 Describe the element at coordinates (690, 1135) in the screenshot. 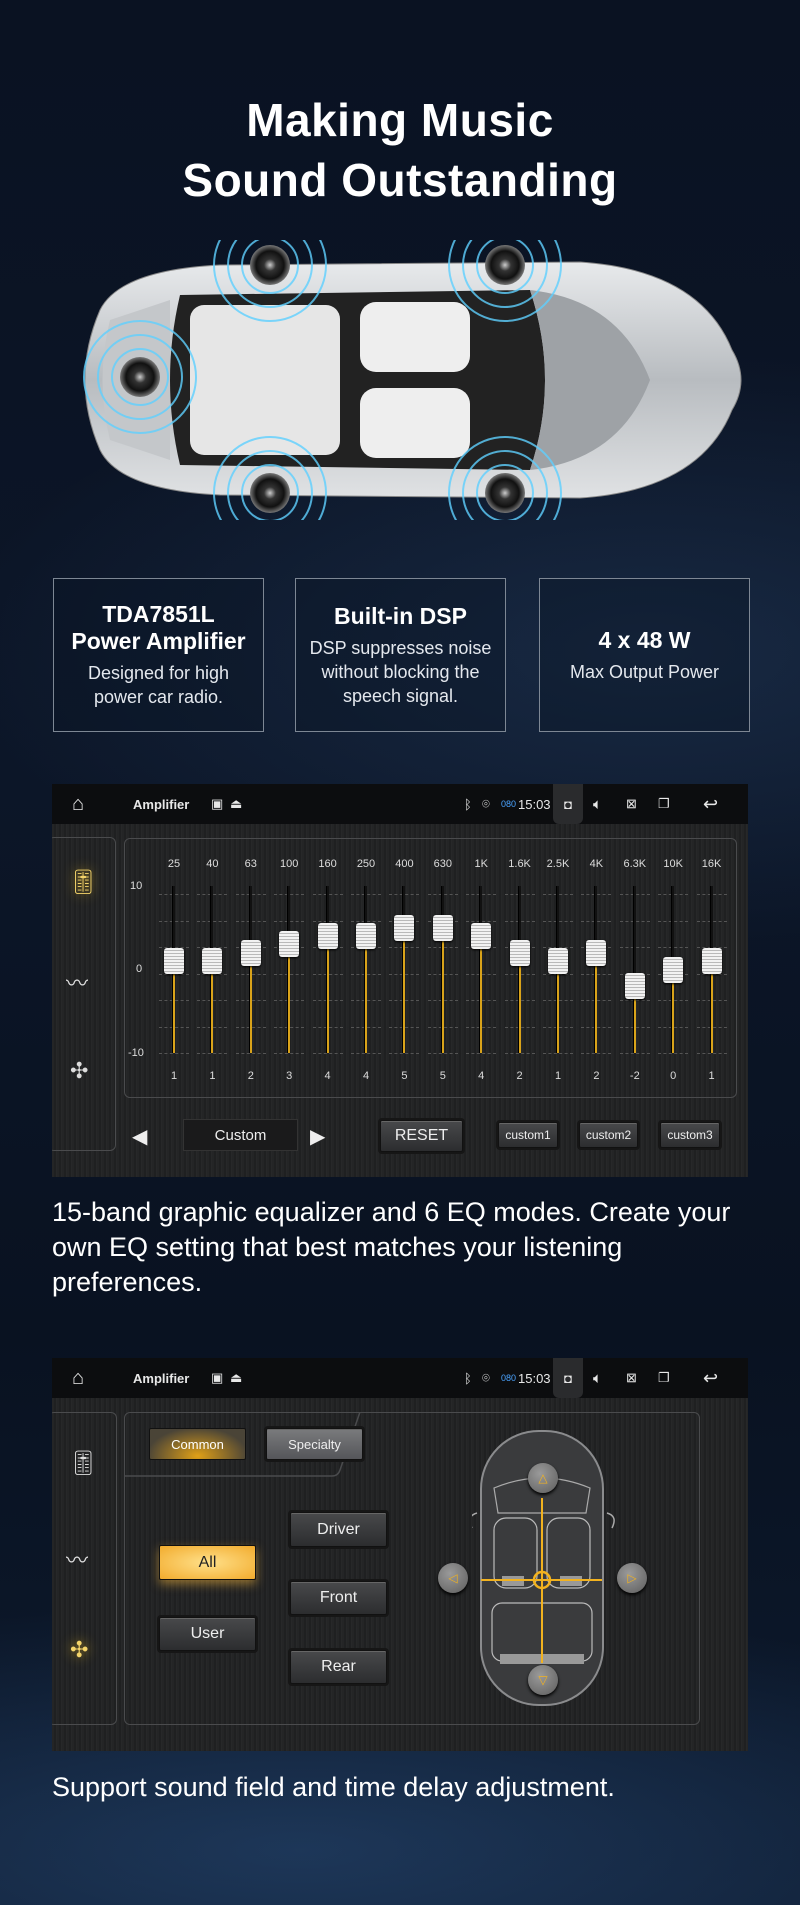

I see `custom3-button: custom3` at that location.